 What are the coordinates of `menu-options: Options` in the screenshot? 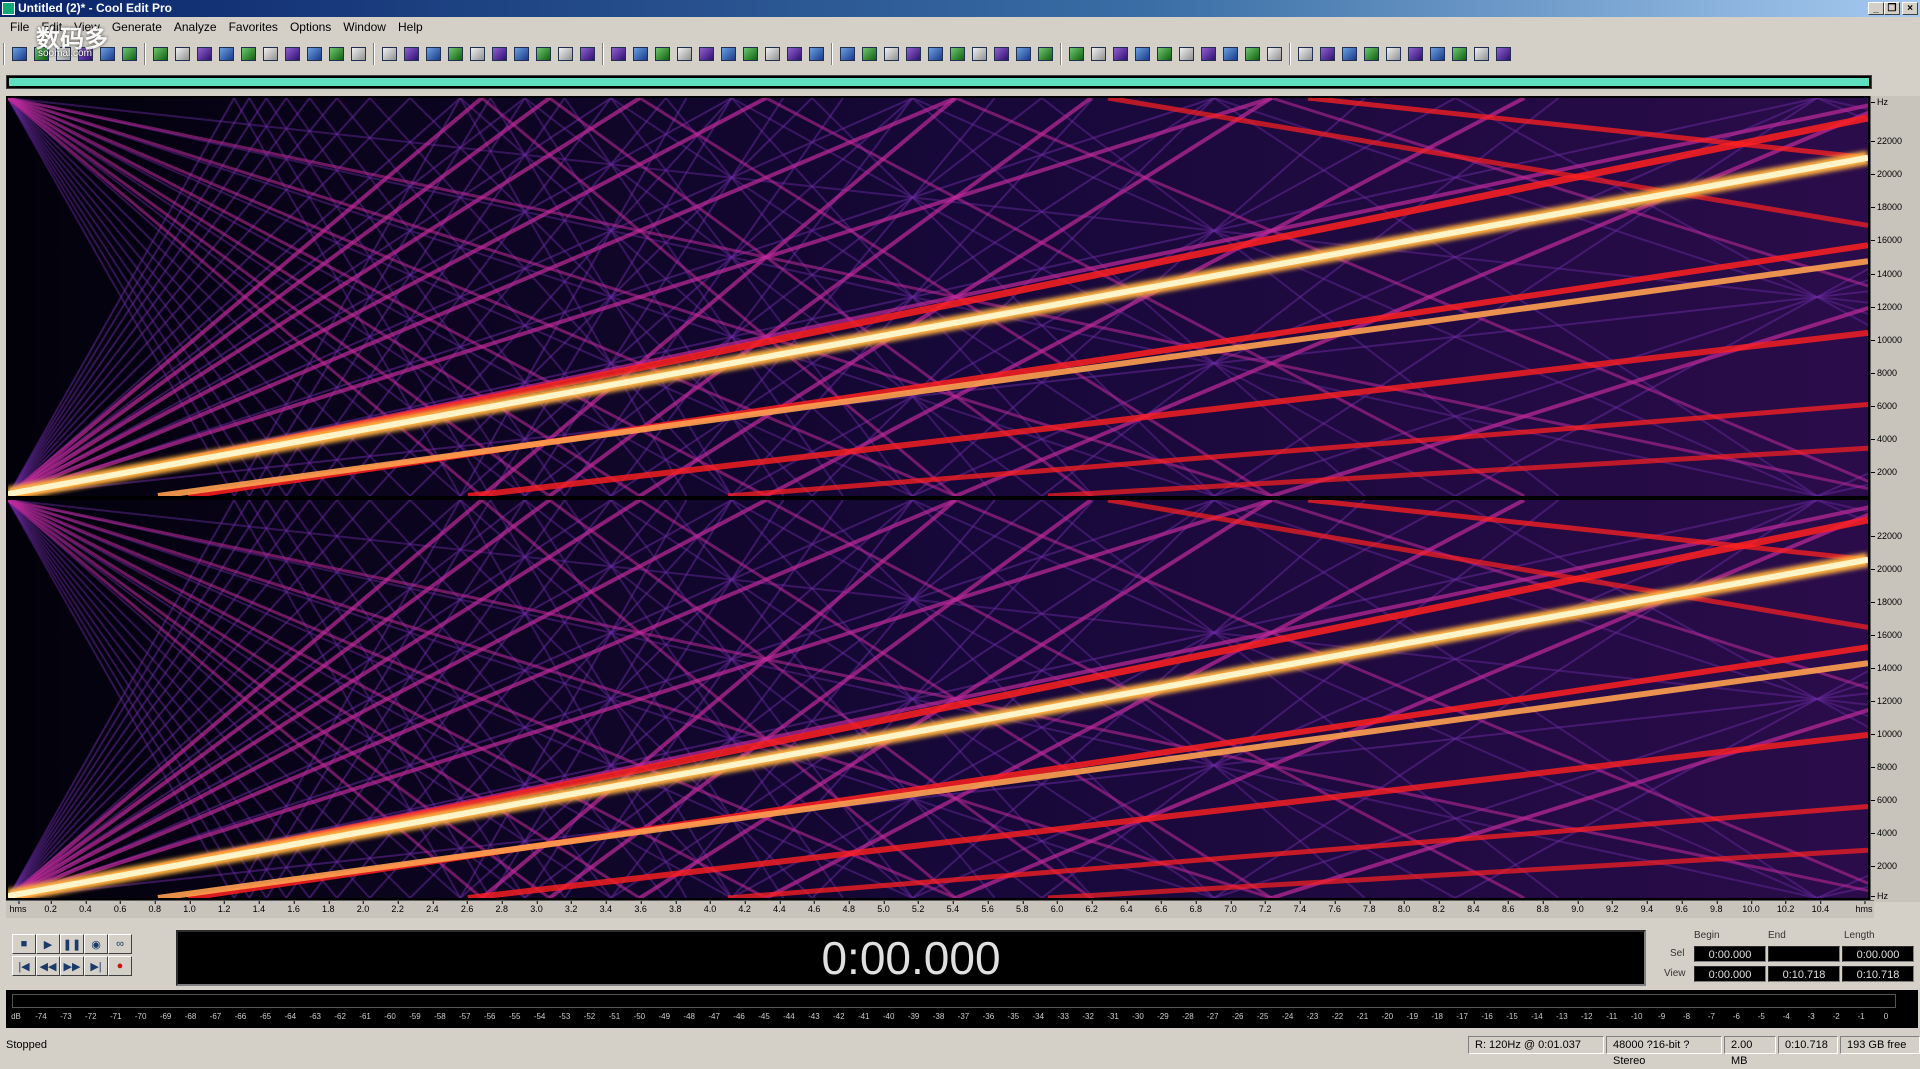 It's located at (310, 27).